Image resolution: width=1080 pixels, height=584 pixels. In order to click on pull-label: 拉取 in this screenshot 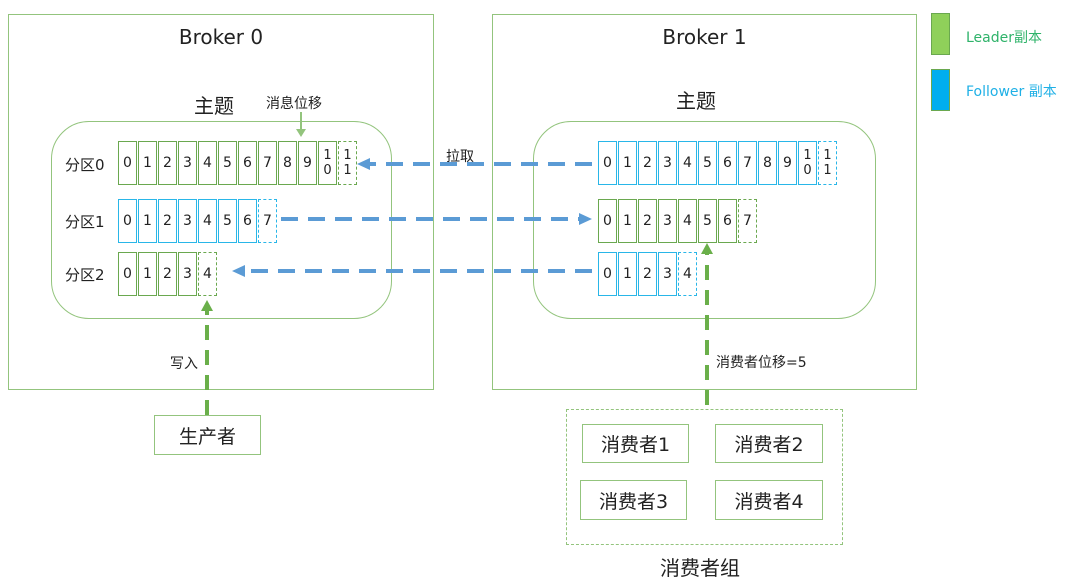, I will do `click(460, 157)`.